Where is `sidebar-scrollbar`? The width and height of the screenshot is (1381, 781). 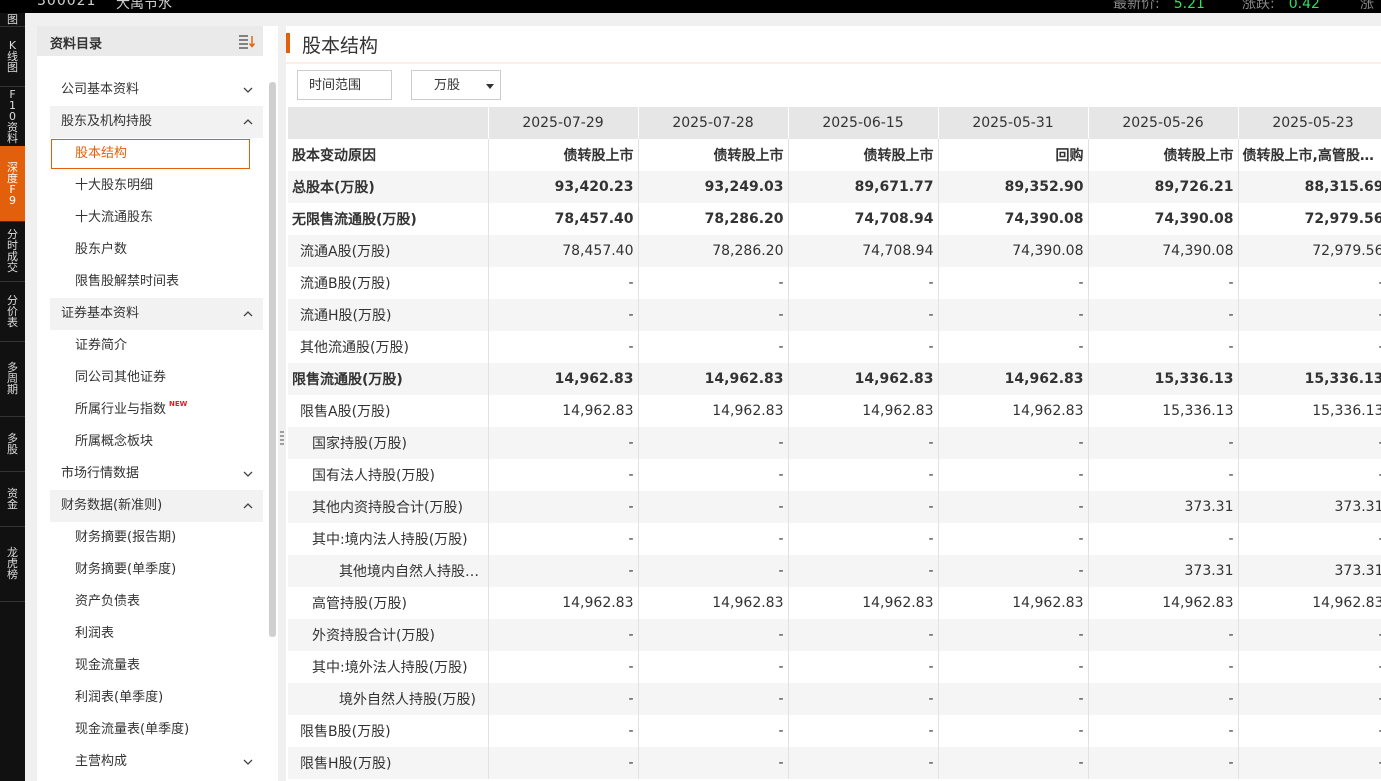
sidebar-scrollbar is located at coordinates (272, 359).